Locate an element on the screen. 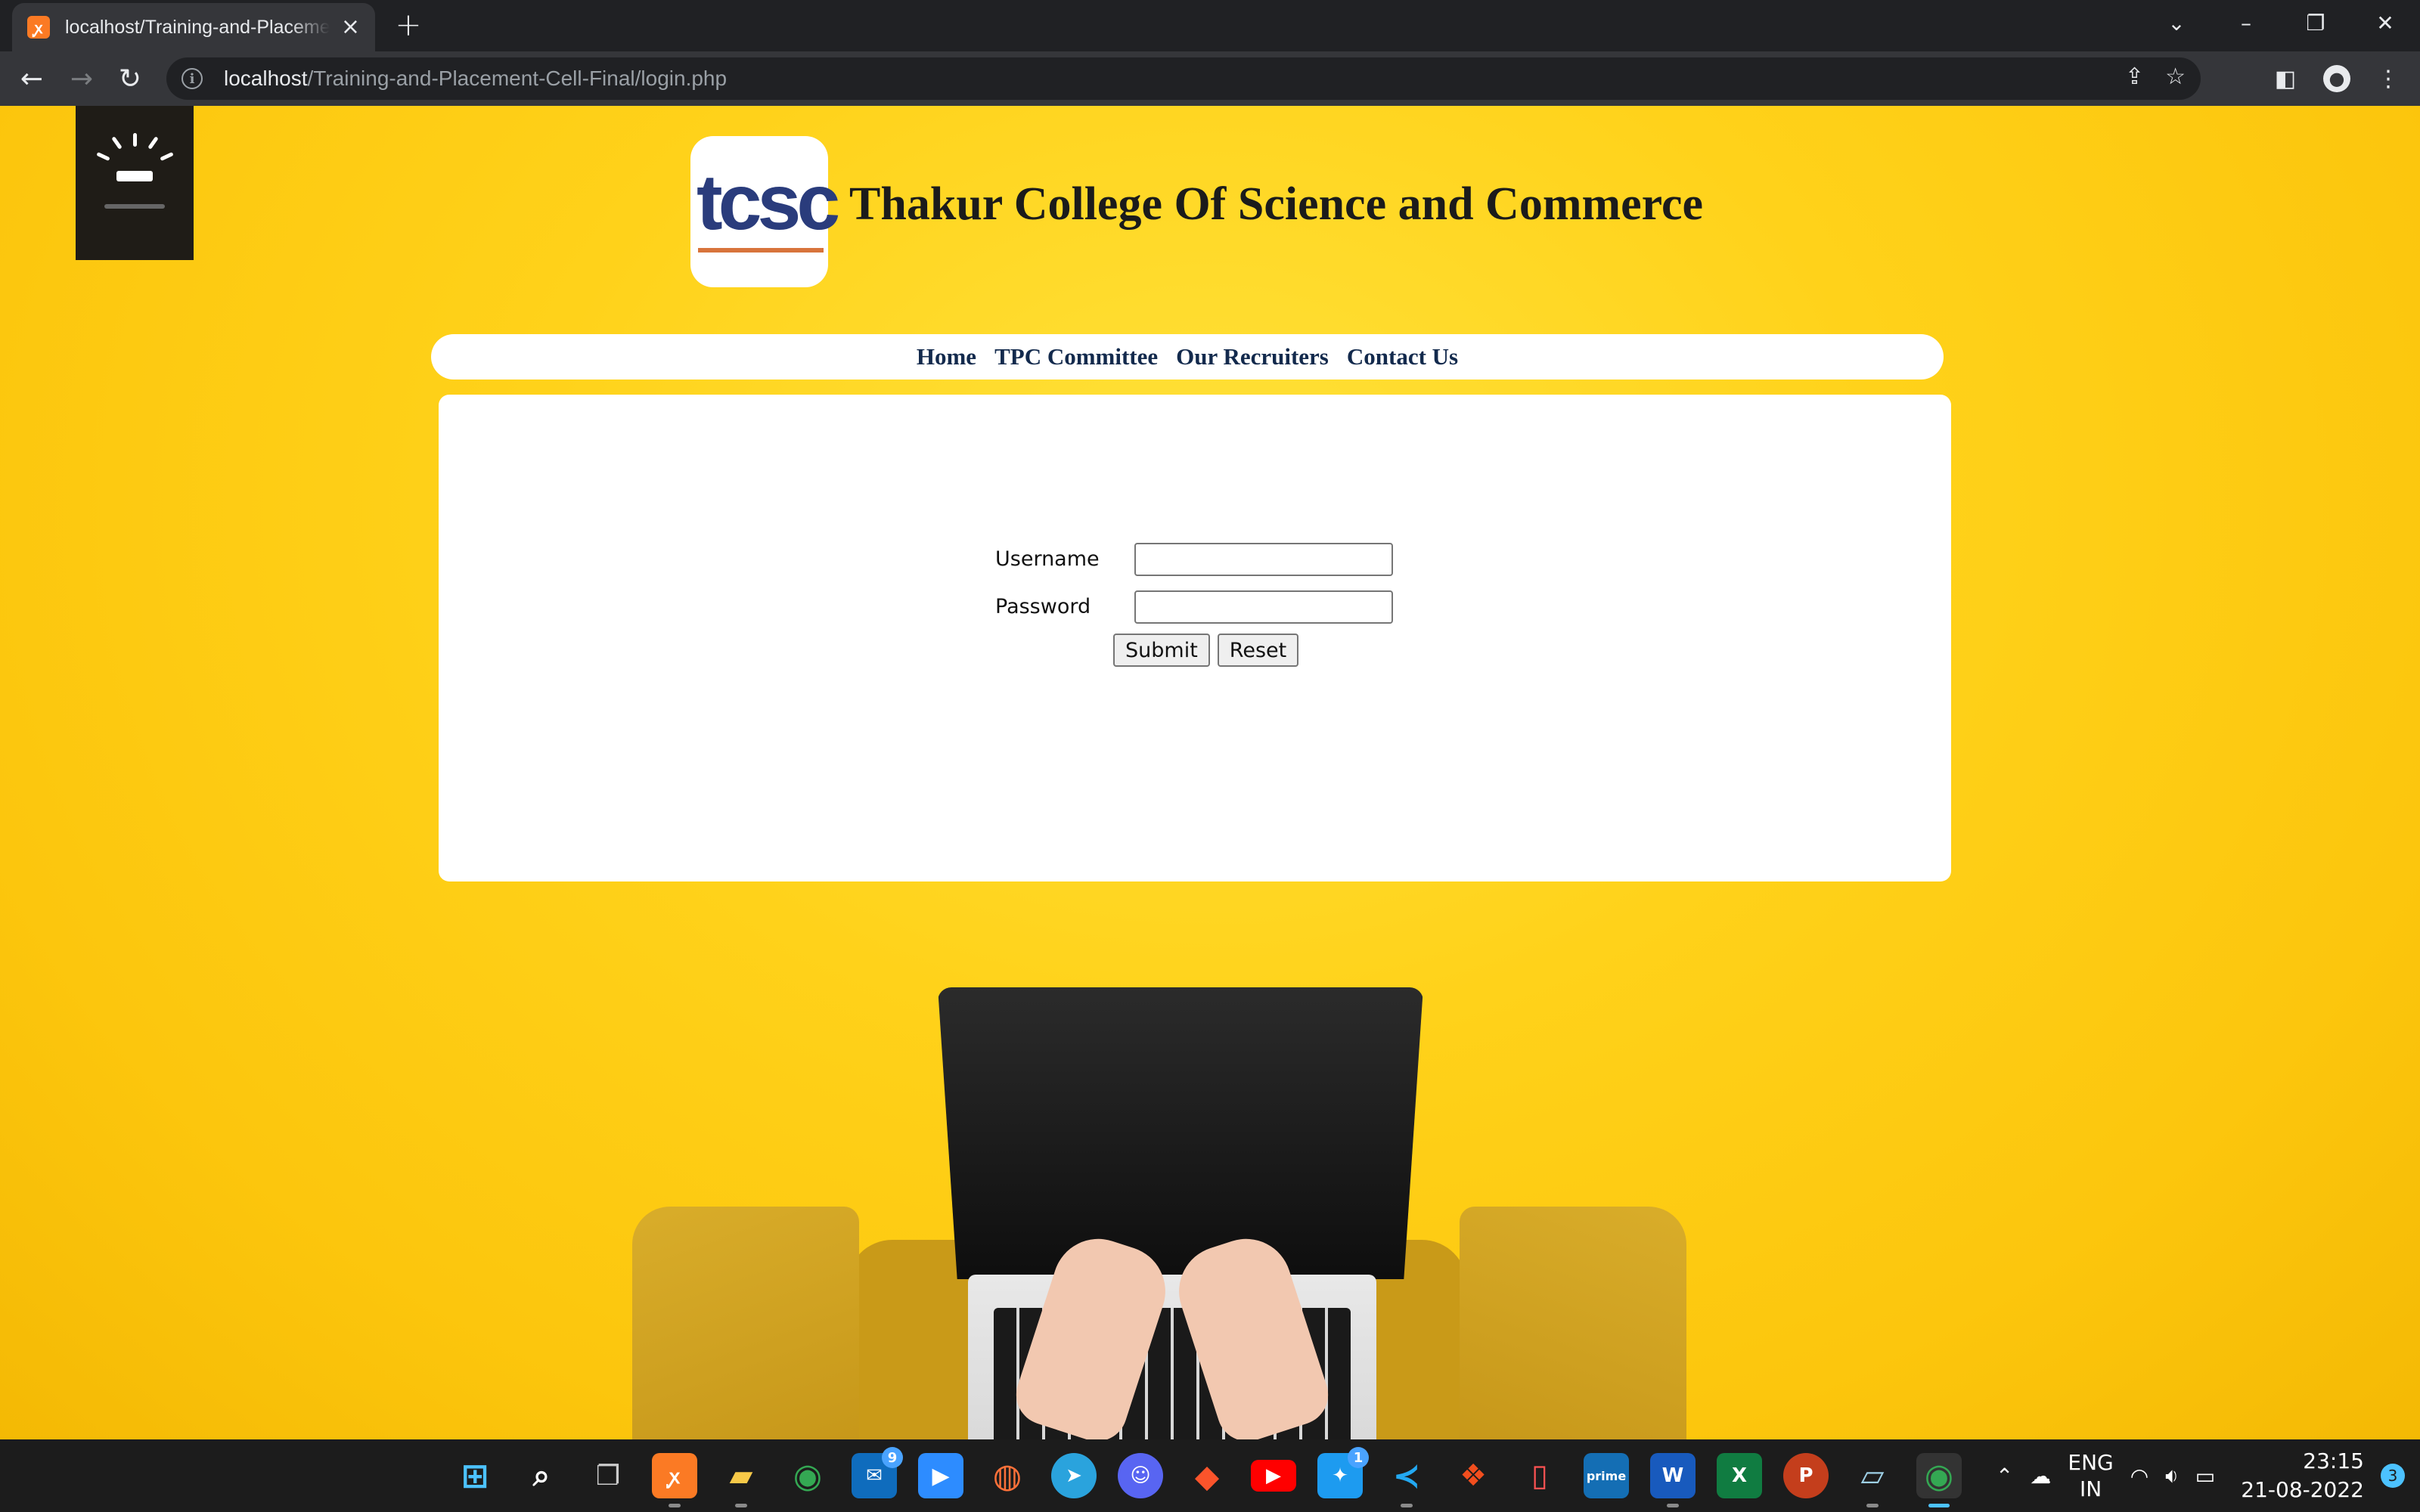 This screenshot has width=2420, height=1512. nav-tpc-committee: TPC Committee is located at coordinates (1076, 356).